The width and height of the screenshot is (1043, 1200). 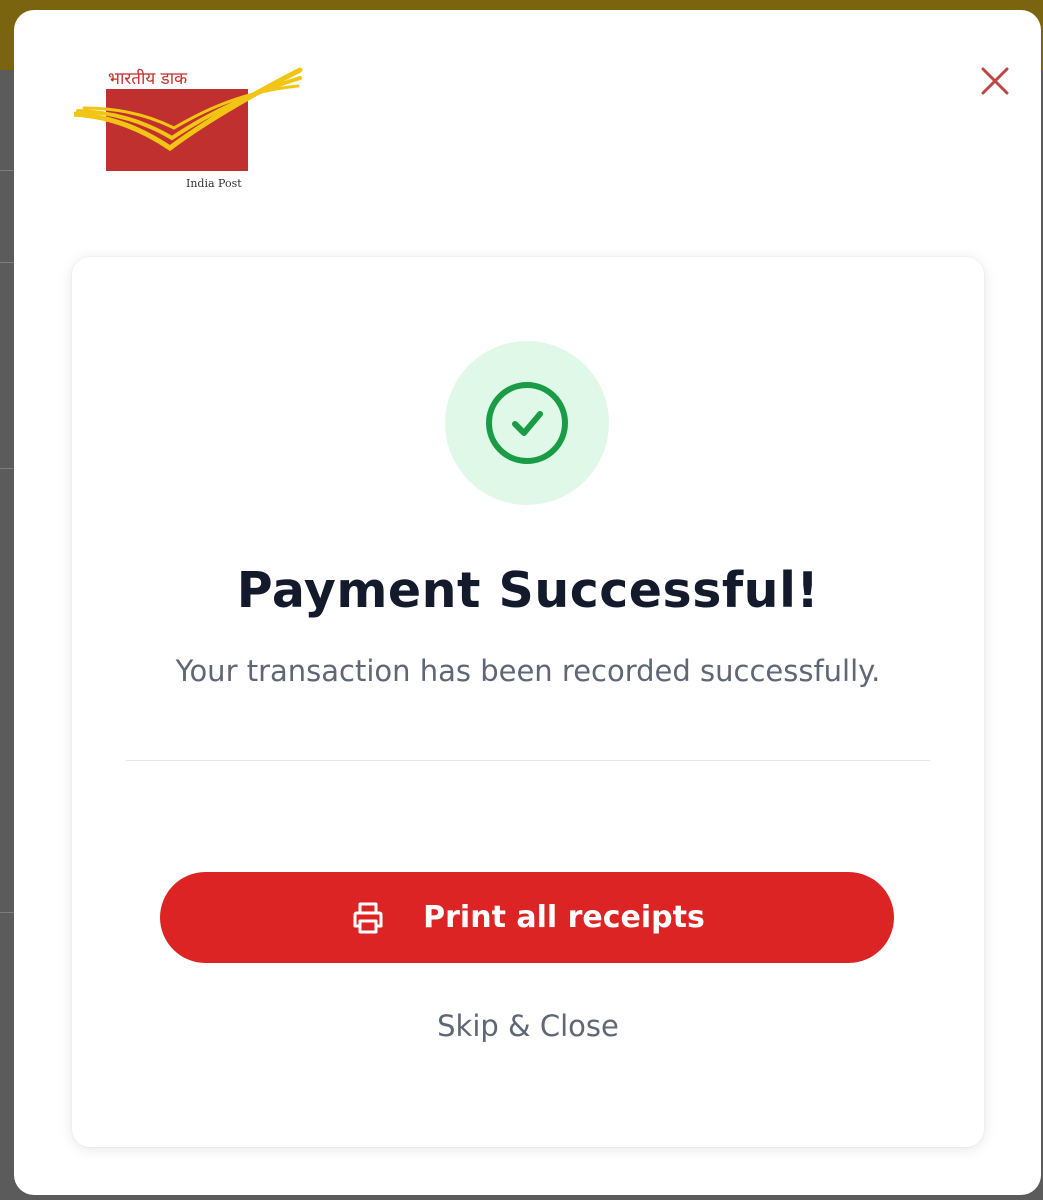 What do you see at coordinates (528, 1026) in the screenshot?
I see `skip-and-close-link: Skip & Close` at bounding box center [528, 1026].